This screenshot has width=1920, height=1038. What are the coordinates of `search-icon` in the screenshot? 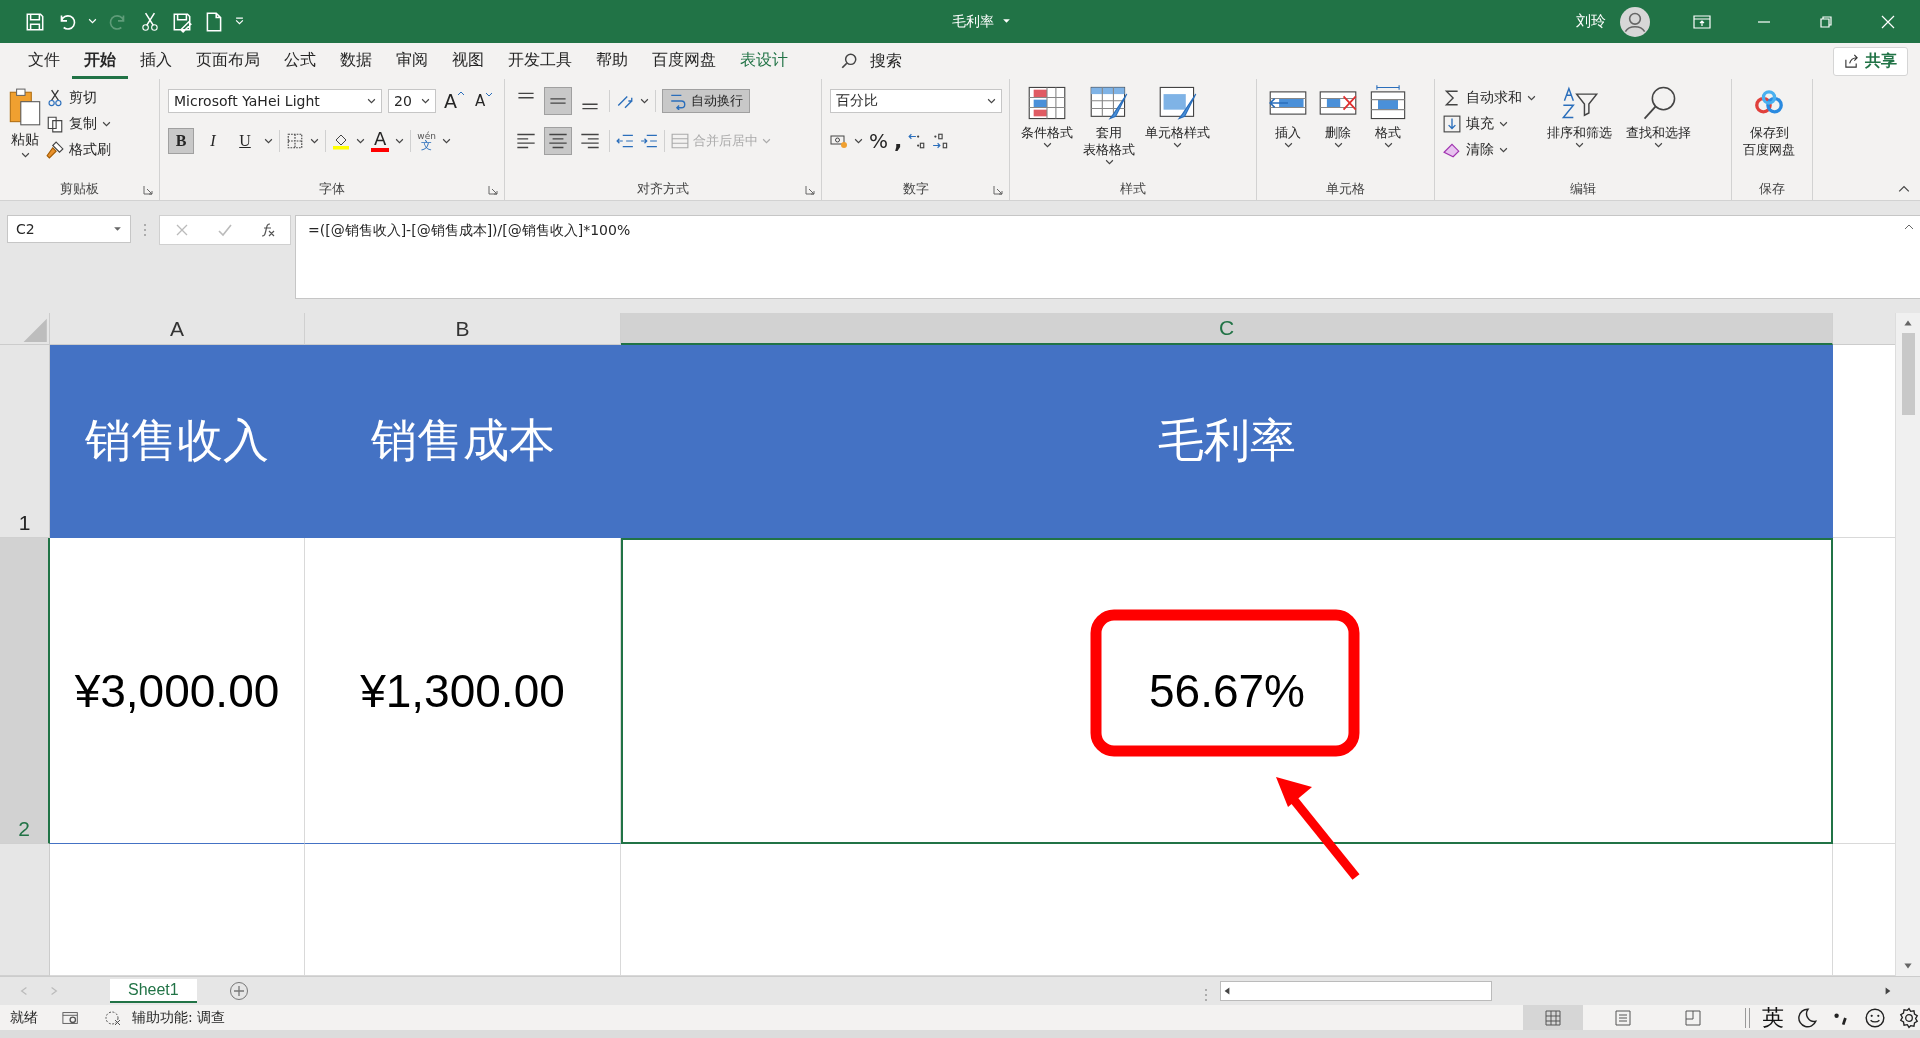 It's located at (849, 61).